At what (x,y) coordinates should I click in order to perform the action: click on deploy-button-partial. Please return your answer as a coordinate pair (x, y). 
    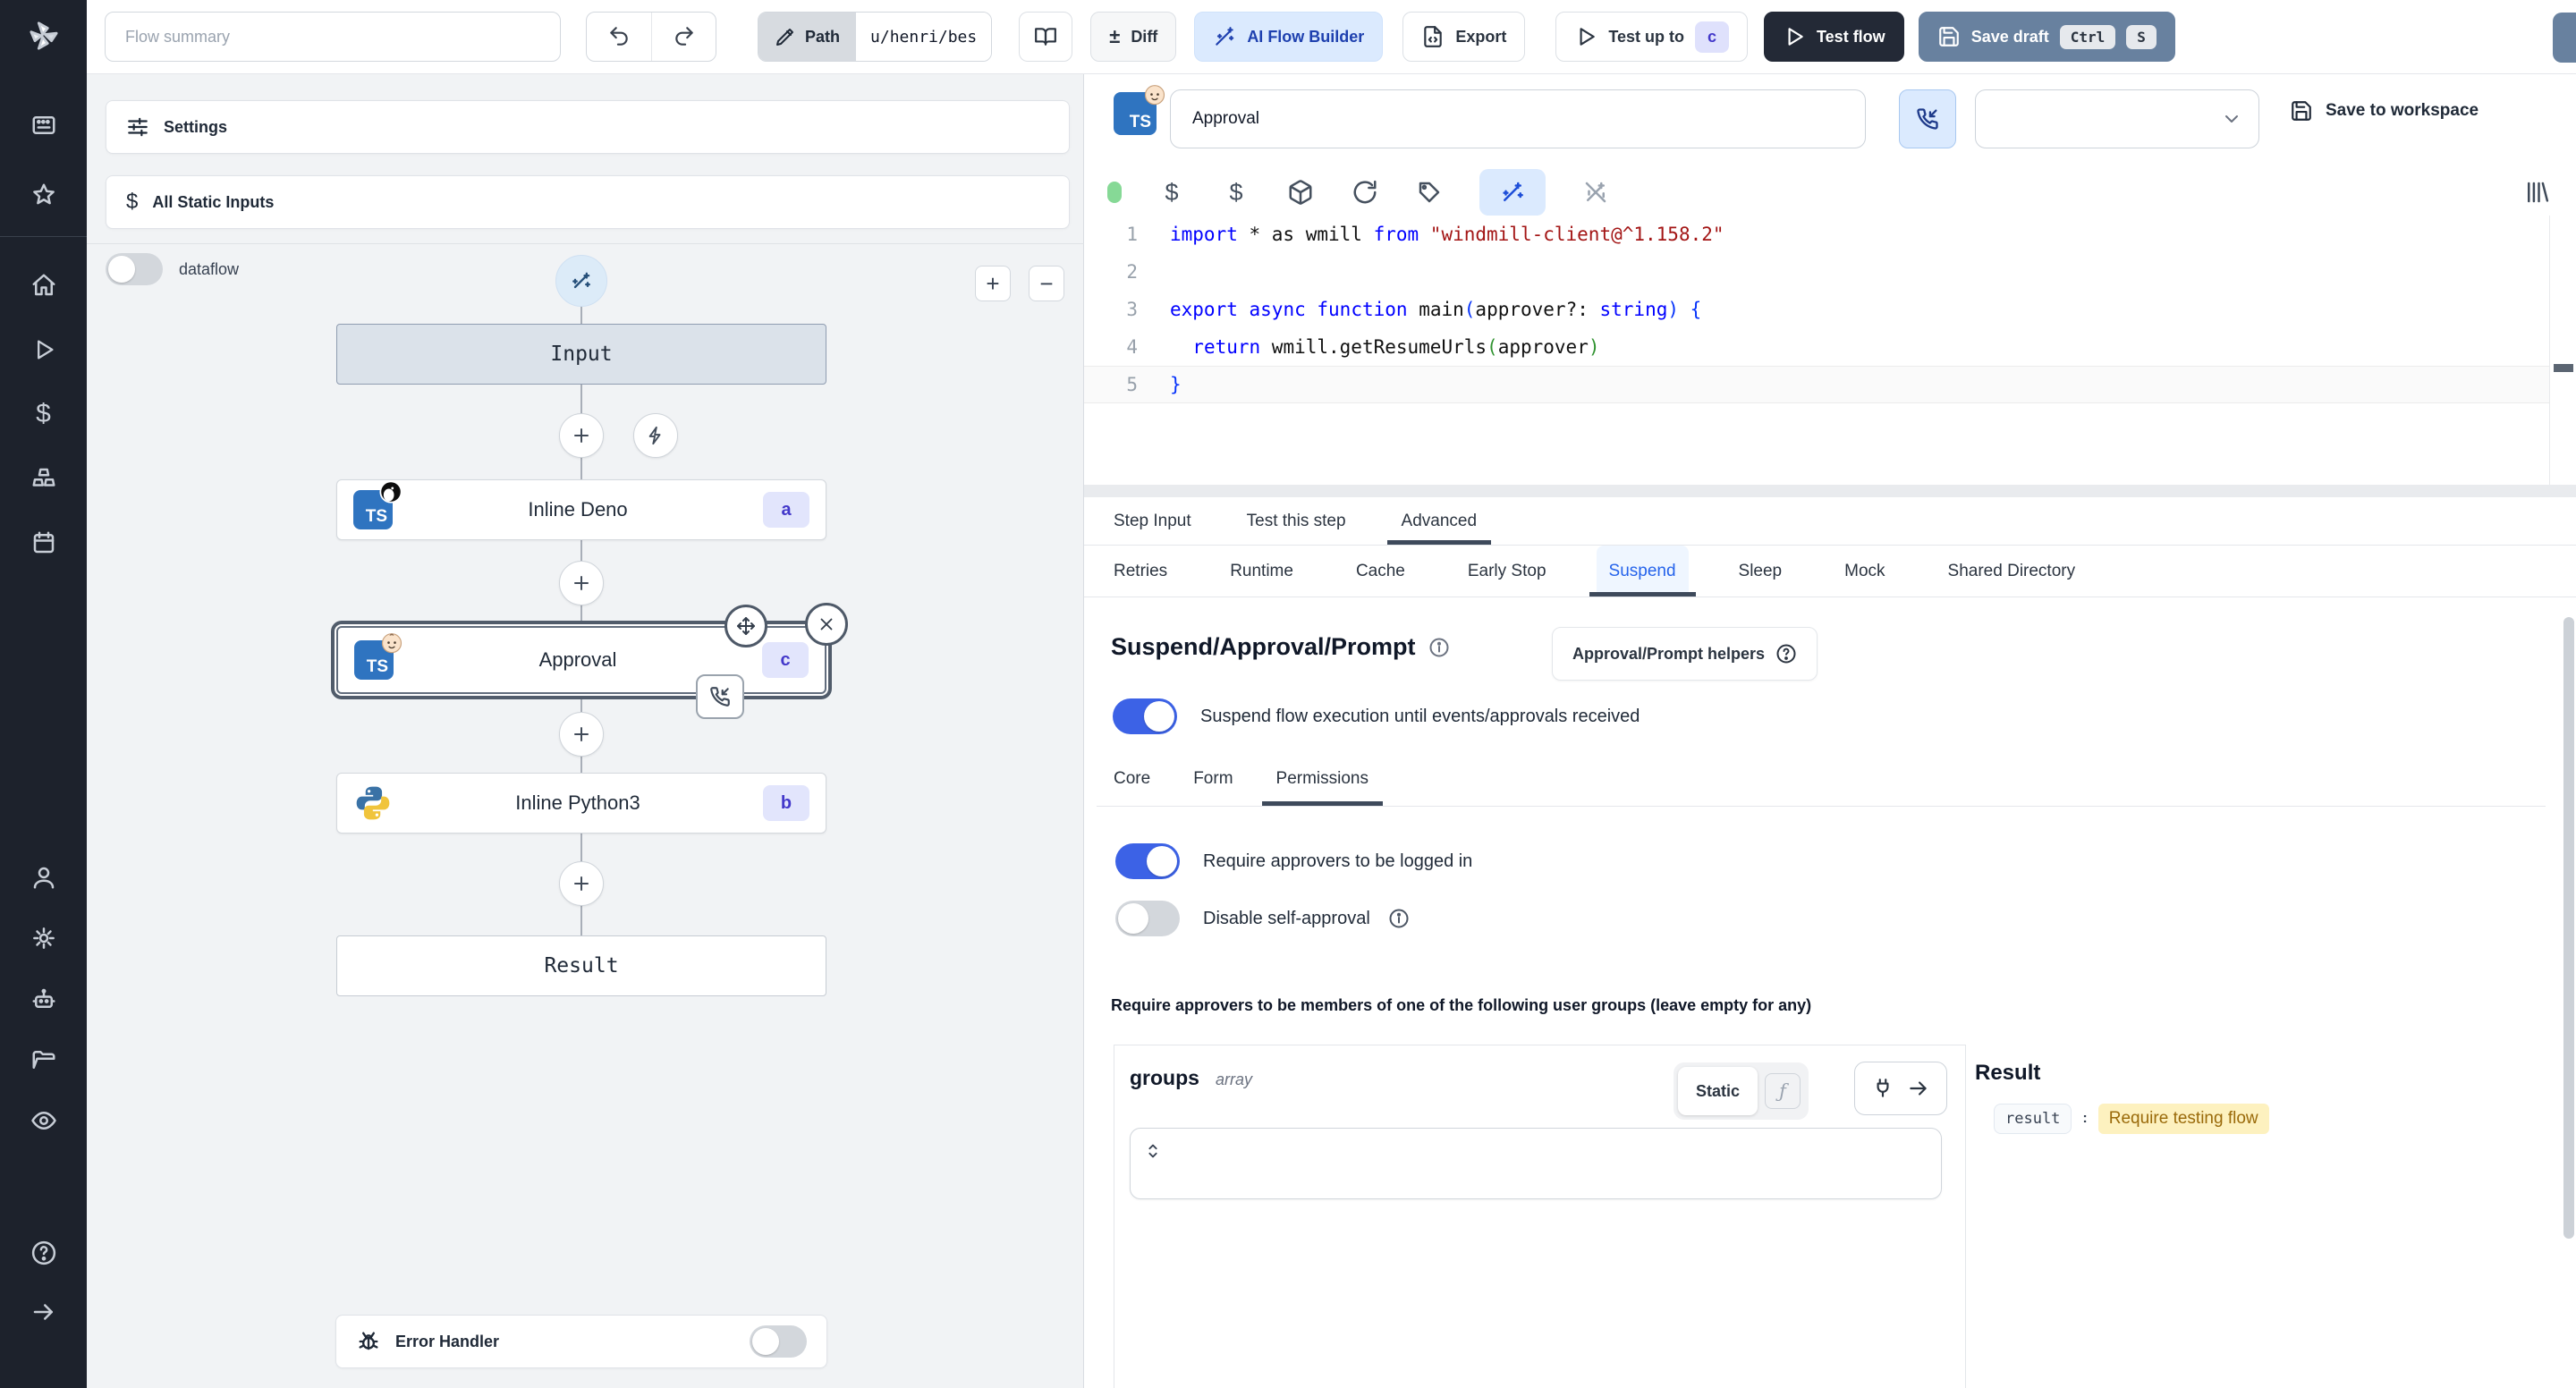
    Looking at the image, I should click on (2564, 38).